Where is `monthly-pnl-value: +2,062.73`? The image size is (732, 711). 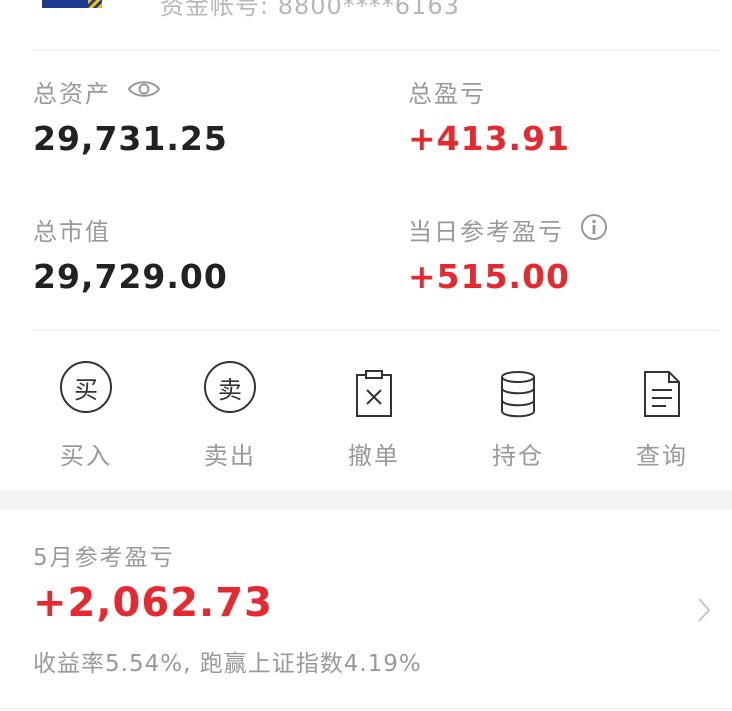 monthly-pnl-value: +2,062.73 is located at coordinates (153, 603).